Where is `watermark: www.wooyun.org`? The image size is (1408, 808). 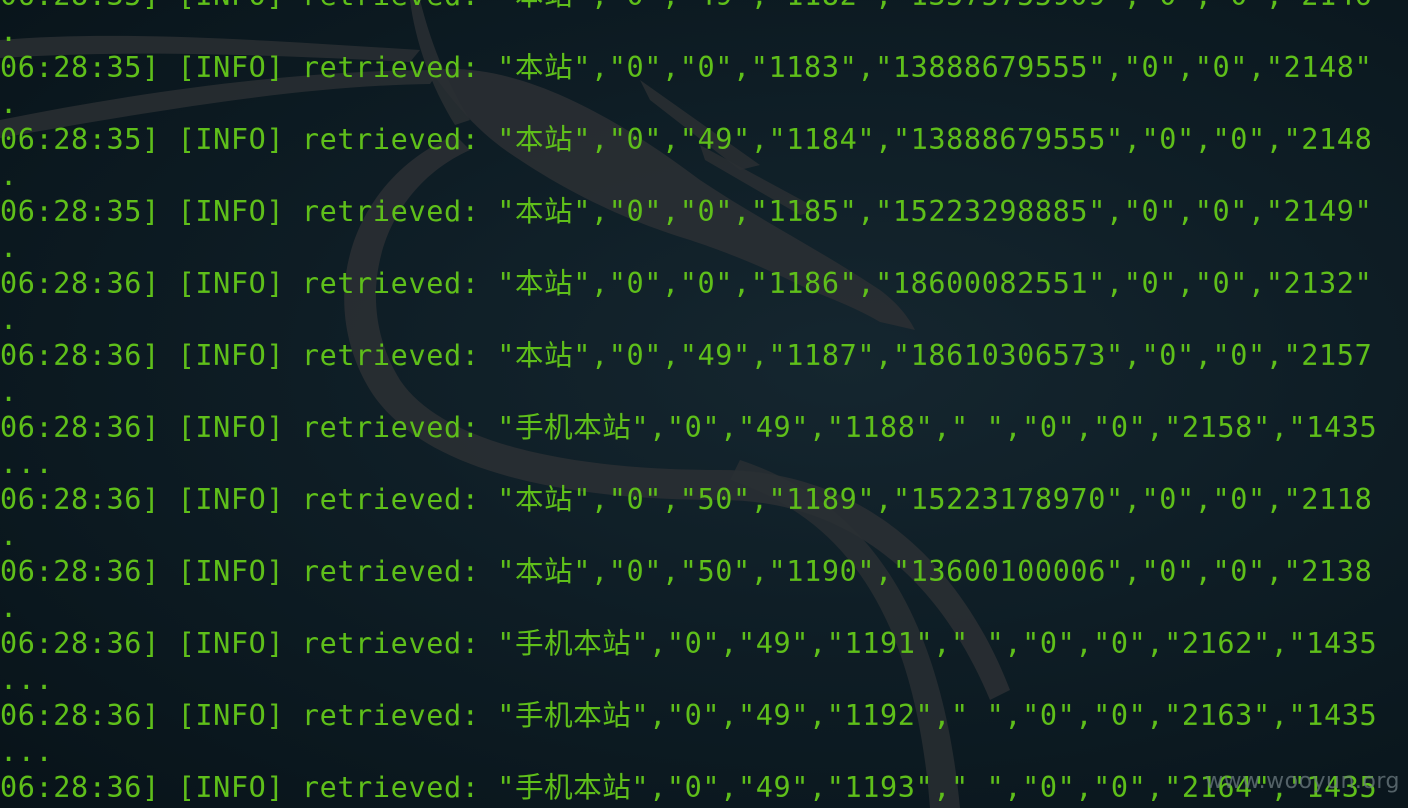
watermark: www.wooyun.org is located at coordinates (1302, 781).